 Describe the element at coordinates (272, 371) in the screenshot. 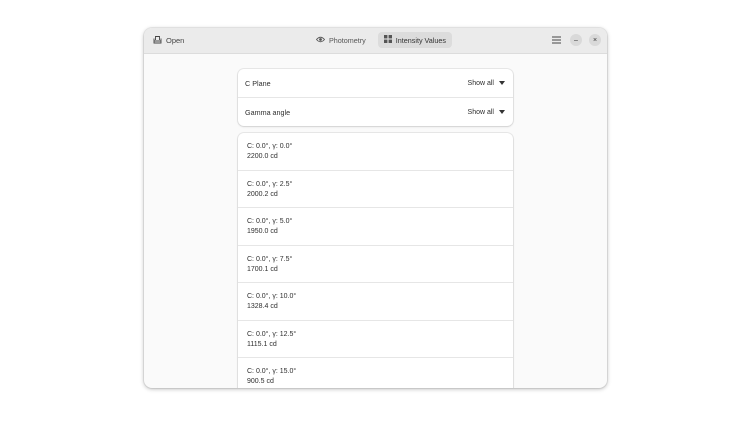

I see `list-item-title: C: 0.0°, γ: 15.0°` at that location.